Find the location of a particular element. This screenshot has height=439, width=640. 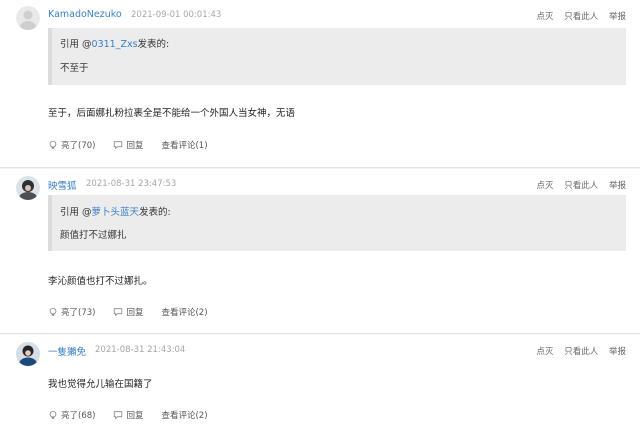

quote-text: 不至于 is located at coordinates (74, 68).